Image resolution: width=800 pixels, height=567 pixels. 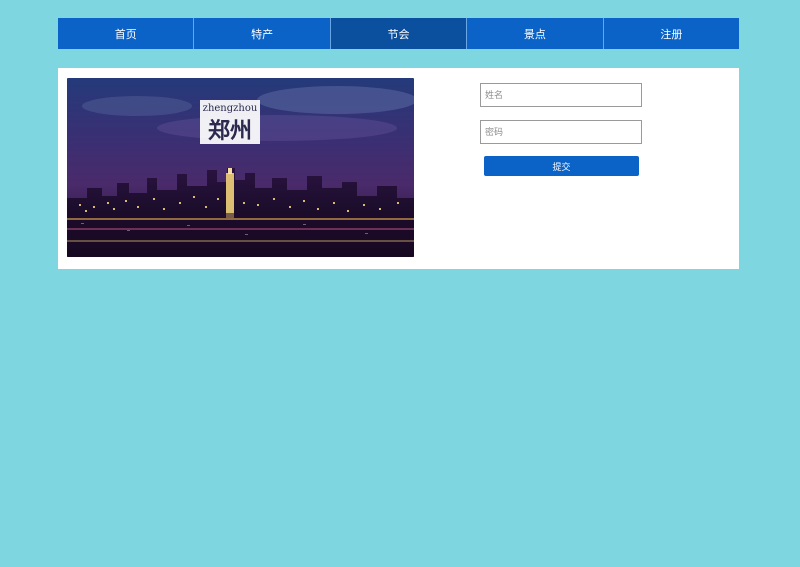 I want to click on nav-item-specialties: 特产, so click(x=262, y=33).